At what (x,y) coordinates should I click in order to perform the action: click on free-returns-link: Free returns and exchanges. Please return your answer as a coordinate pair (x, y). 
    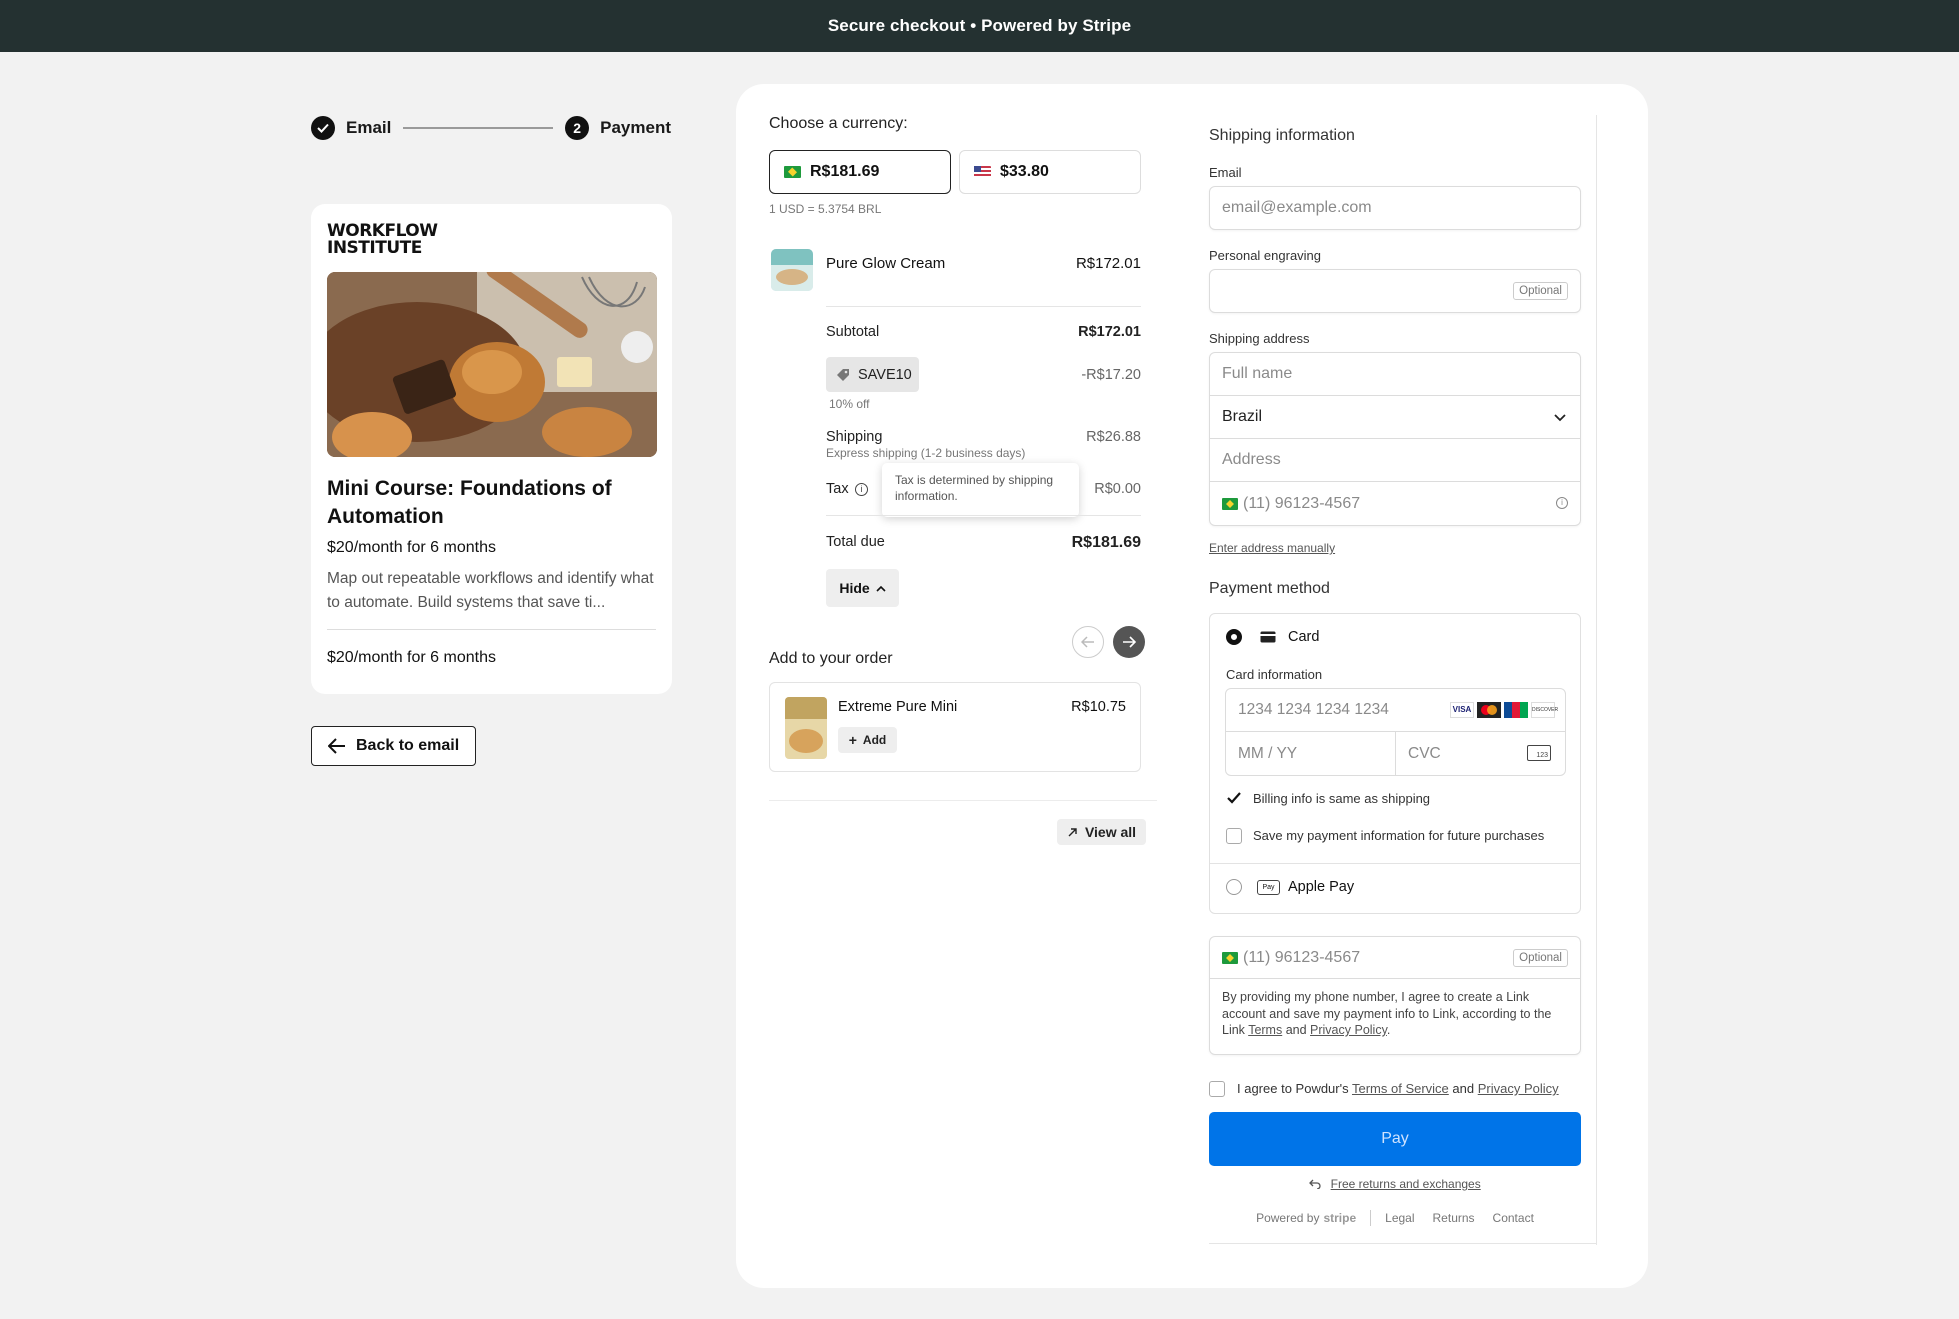
    Looking at the image, I should click on (1406, 1184).